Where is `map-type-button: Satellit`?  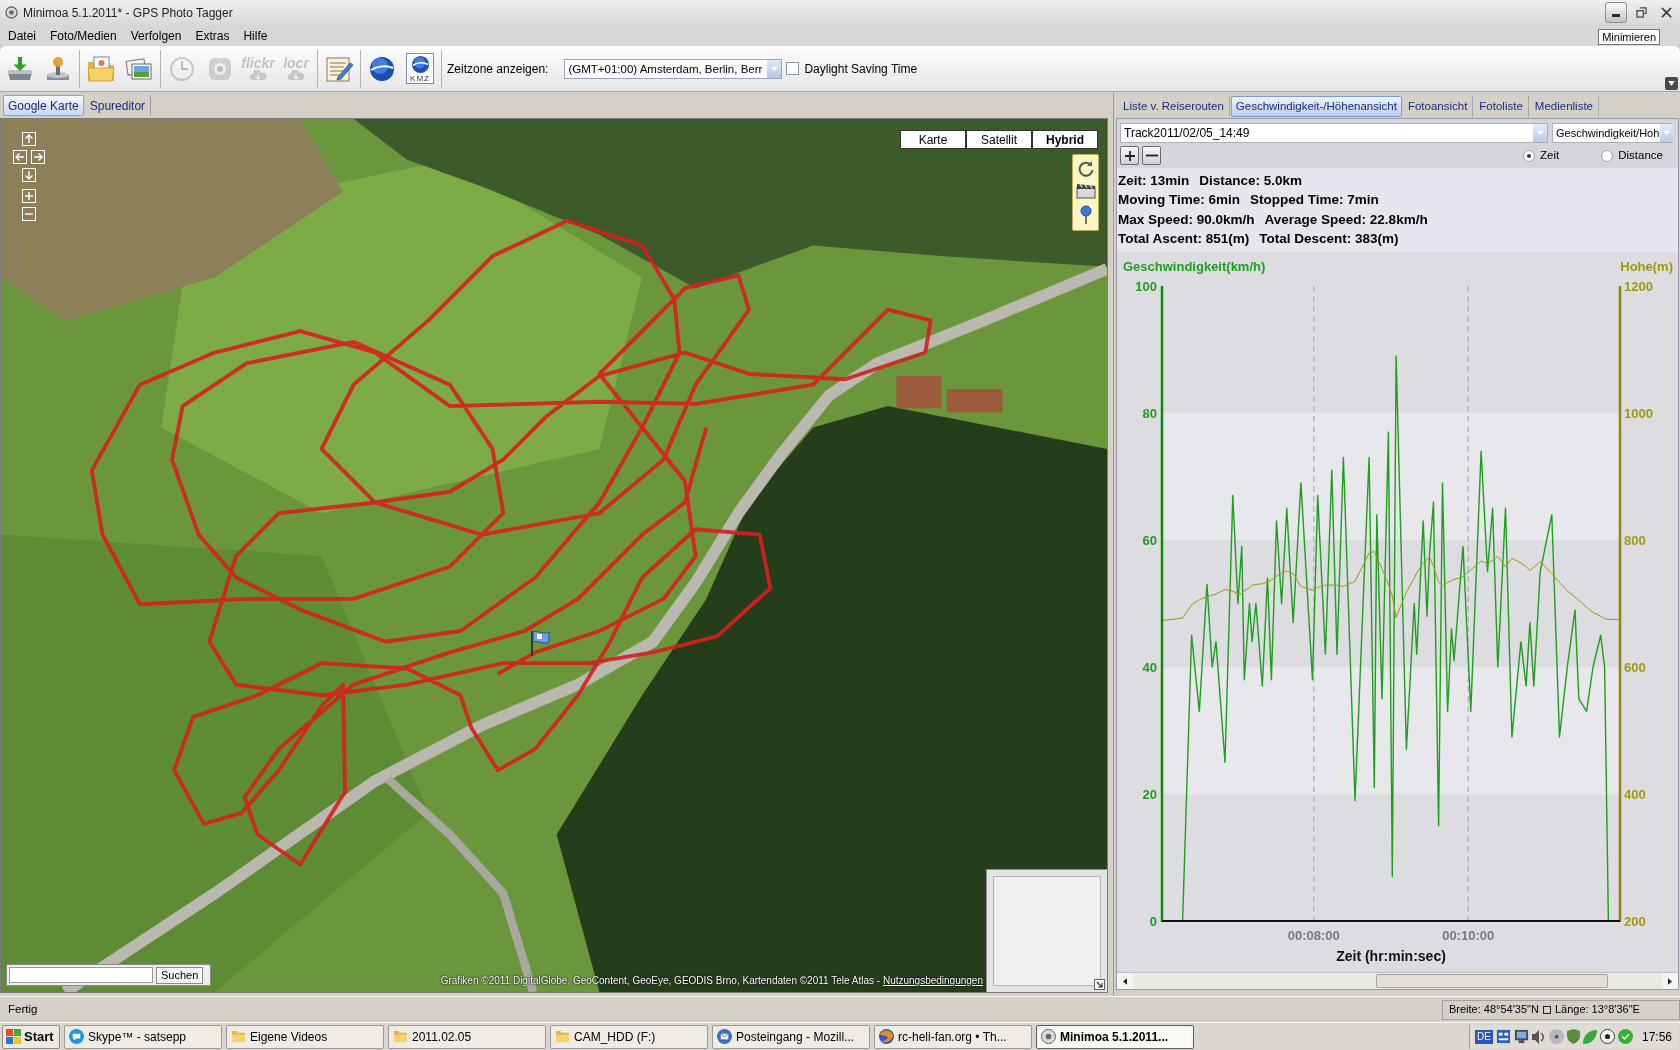 map-type-button: Satellit is located at coordinates (999, 139).